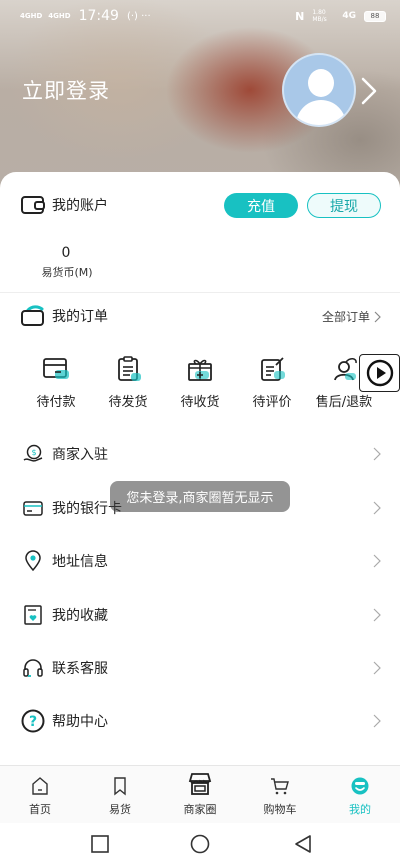  Describe the element at coordinates (80, 616) in the screenshot. I see `menu-item-label: 我的收藏` at that location.